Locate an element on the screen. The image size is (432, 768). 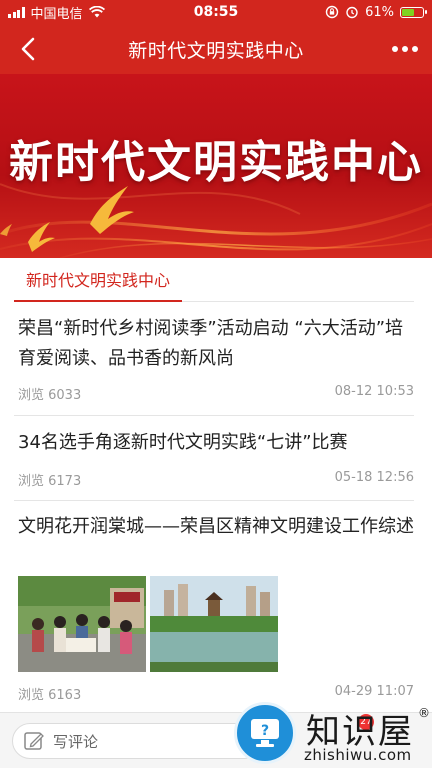
edit-icon is located at coordinates (34, 741).